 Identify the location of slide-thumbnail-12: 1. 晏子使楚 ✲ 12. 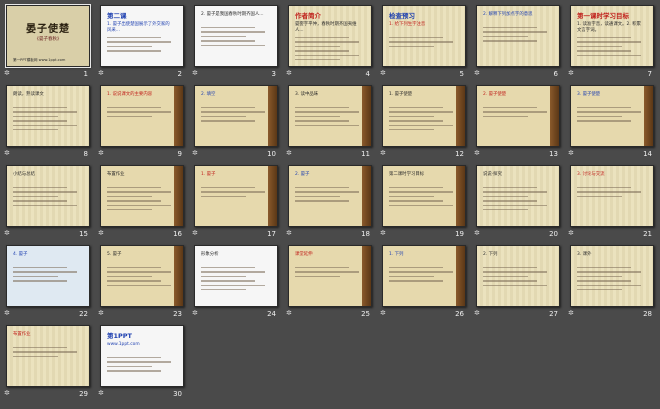
(425, 122).